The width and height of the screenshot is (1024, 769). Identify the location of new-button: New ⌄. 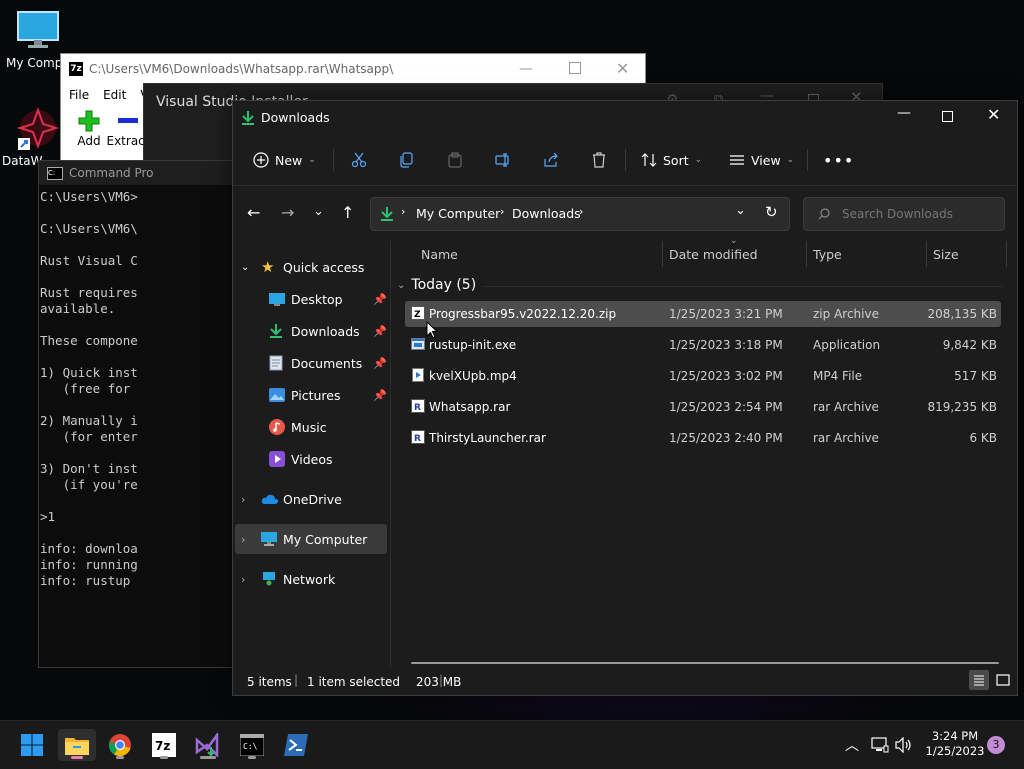
(284, 160).